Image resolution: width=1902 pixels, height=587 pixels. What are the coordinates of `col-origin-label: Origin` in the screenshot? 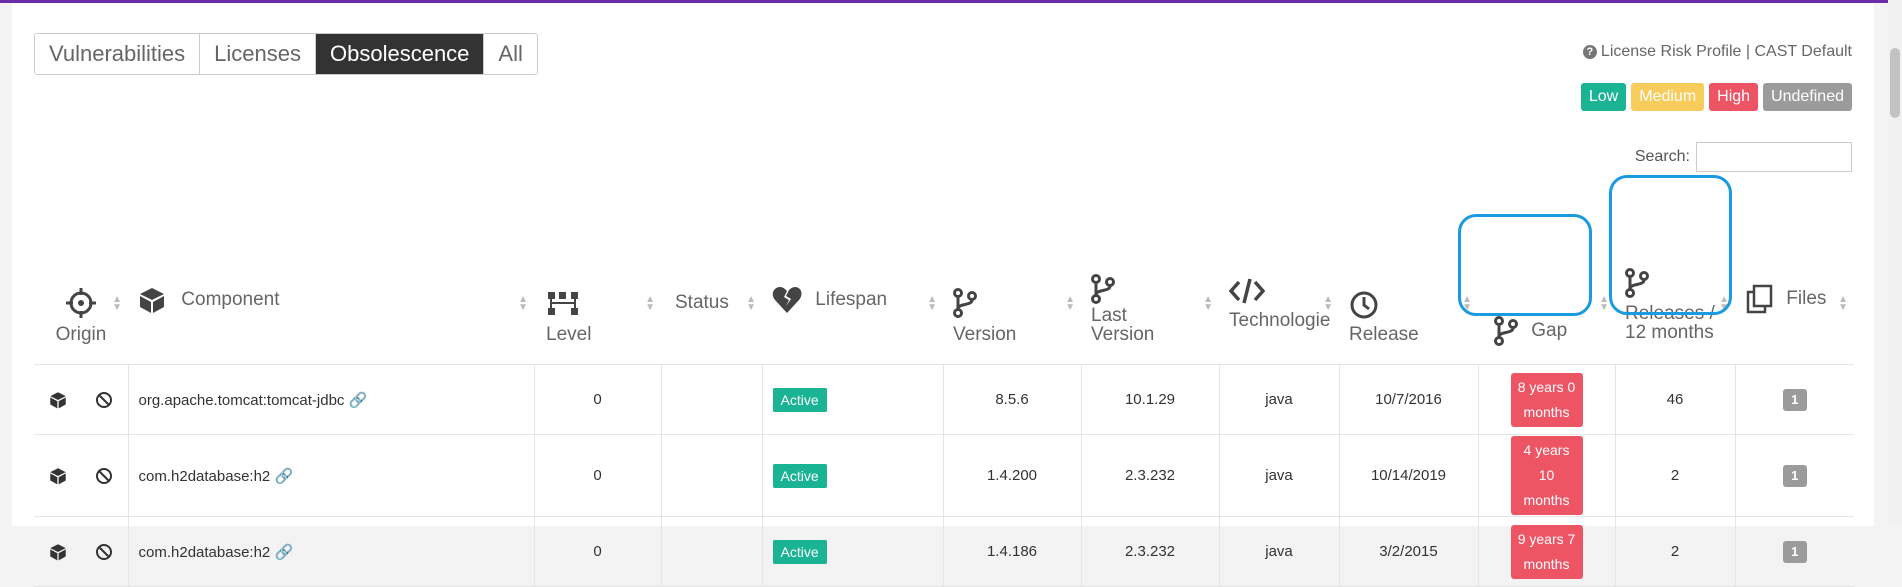 It's located at (81, 334).